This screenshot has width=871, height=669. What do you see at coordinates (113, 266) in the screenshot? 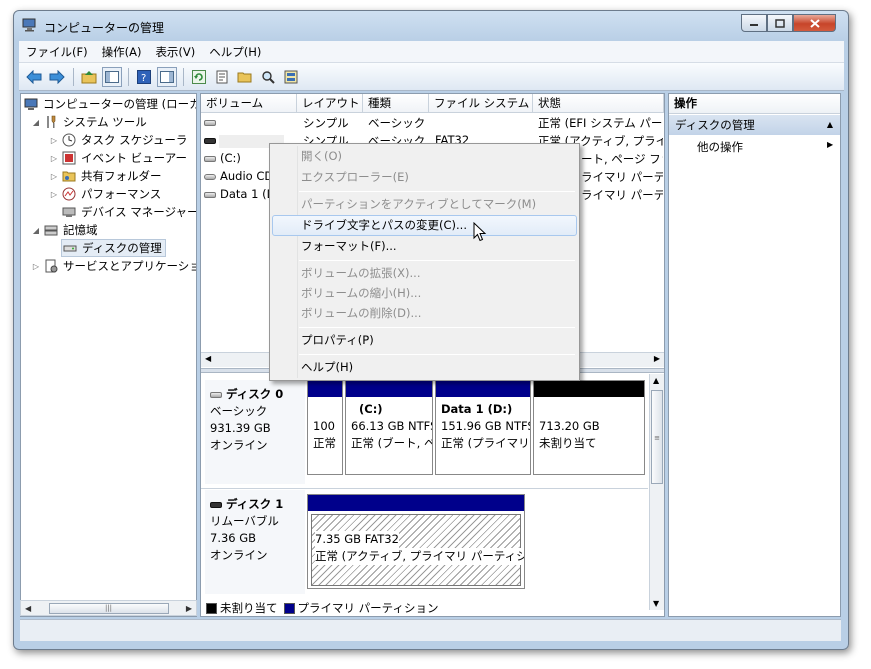
I see `tree-item-services-applications: ▷ サービスとアプリケーション` at bounding box center [113, 266].